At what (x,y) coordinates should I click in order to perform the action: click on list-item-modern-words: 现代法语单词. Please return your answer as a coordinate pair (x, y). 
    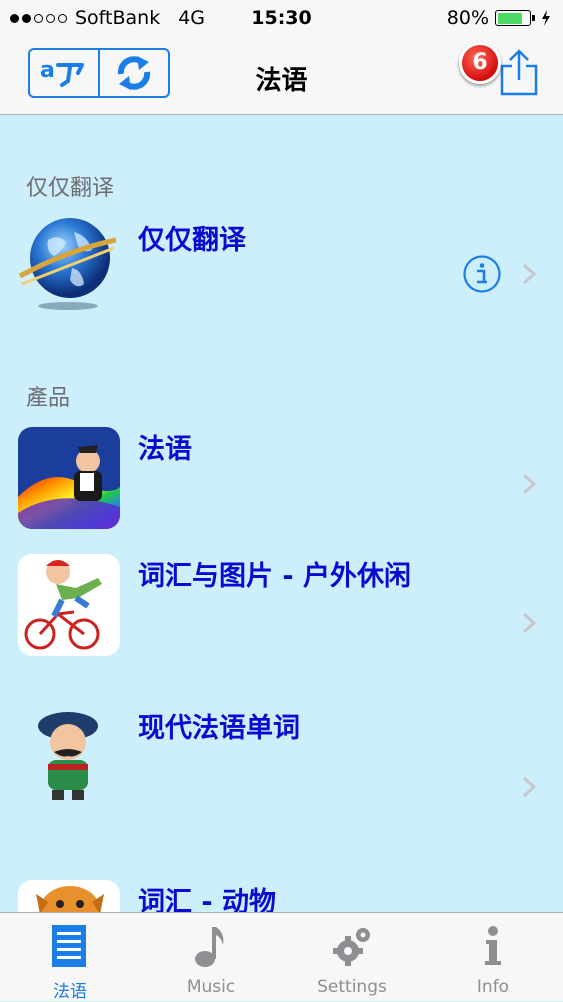
    Looking at the image, I should click on (281, 761).